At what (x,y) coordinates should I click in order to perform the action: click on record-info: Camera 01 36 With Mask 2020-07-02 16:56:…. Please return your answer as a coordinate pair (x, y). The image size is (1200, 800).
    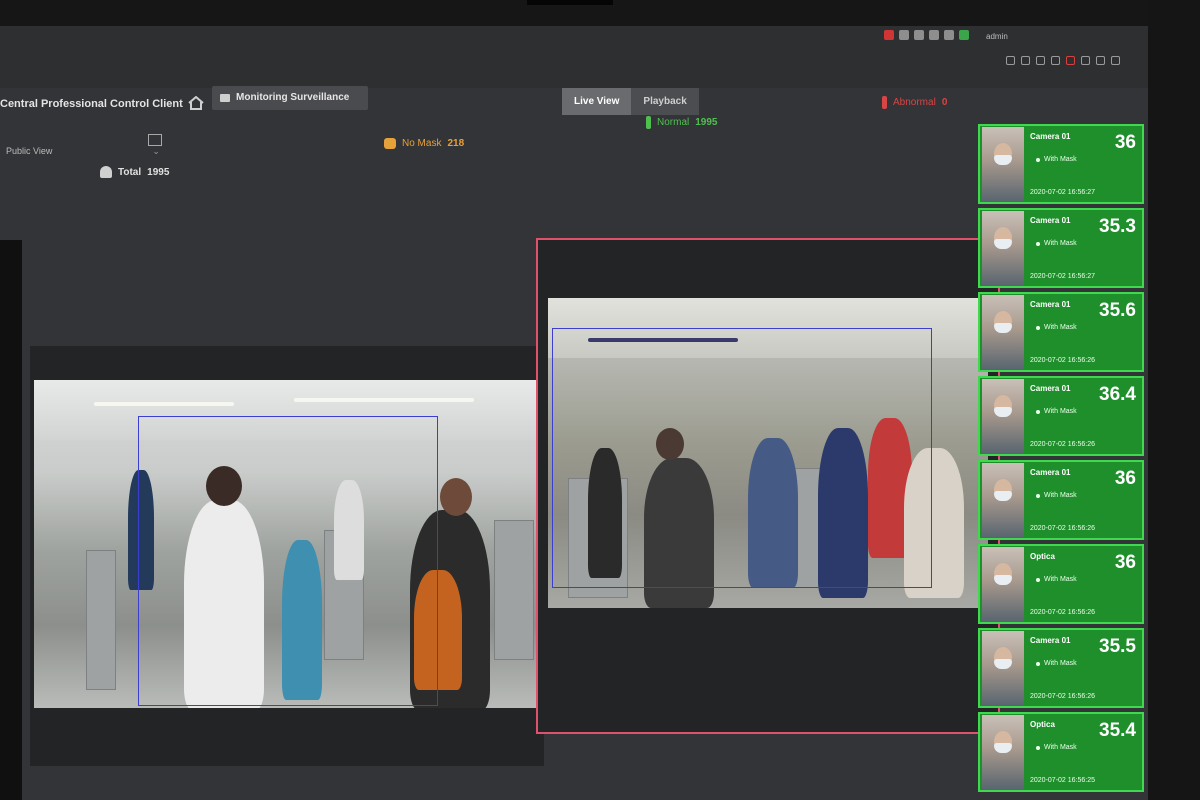
    Looking at the image, I should click on (1084, 164).